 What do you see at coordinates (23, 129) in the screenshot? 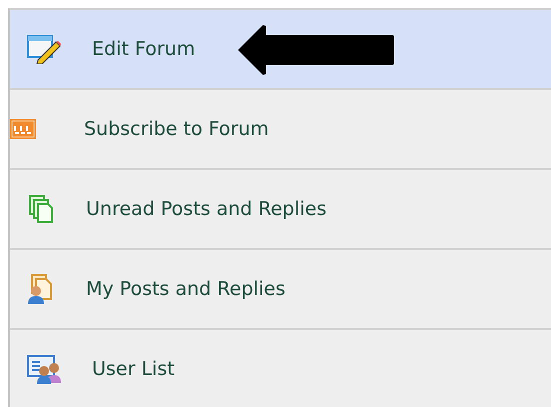
I see `rss-icon` at bounding box center [23, 129].